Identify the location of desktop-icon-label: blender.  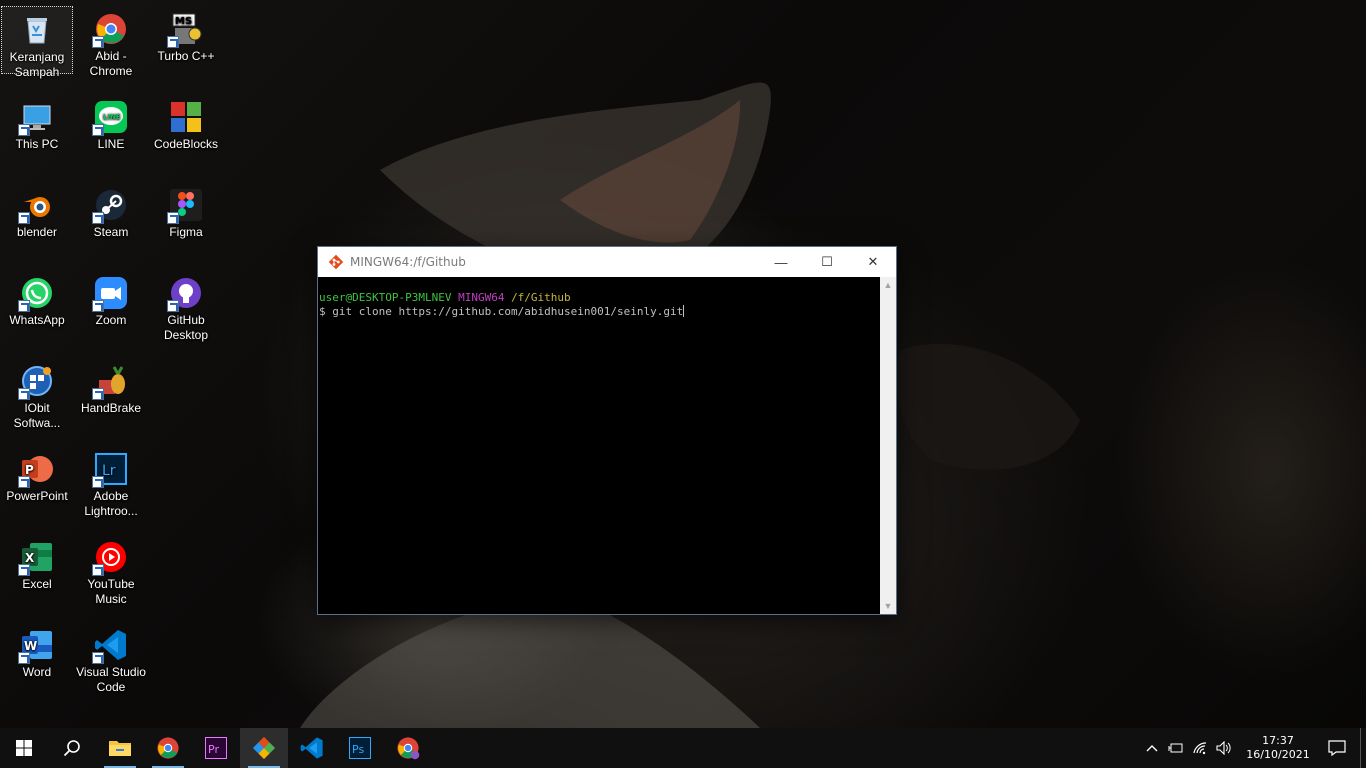
(37, 232).